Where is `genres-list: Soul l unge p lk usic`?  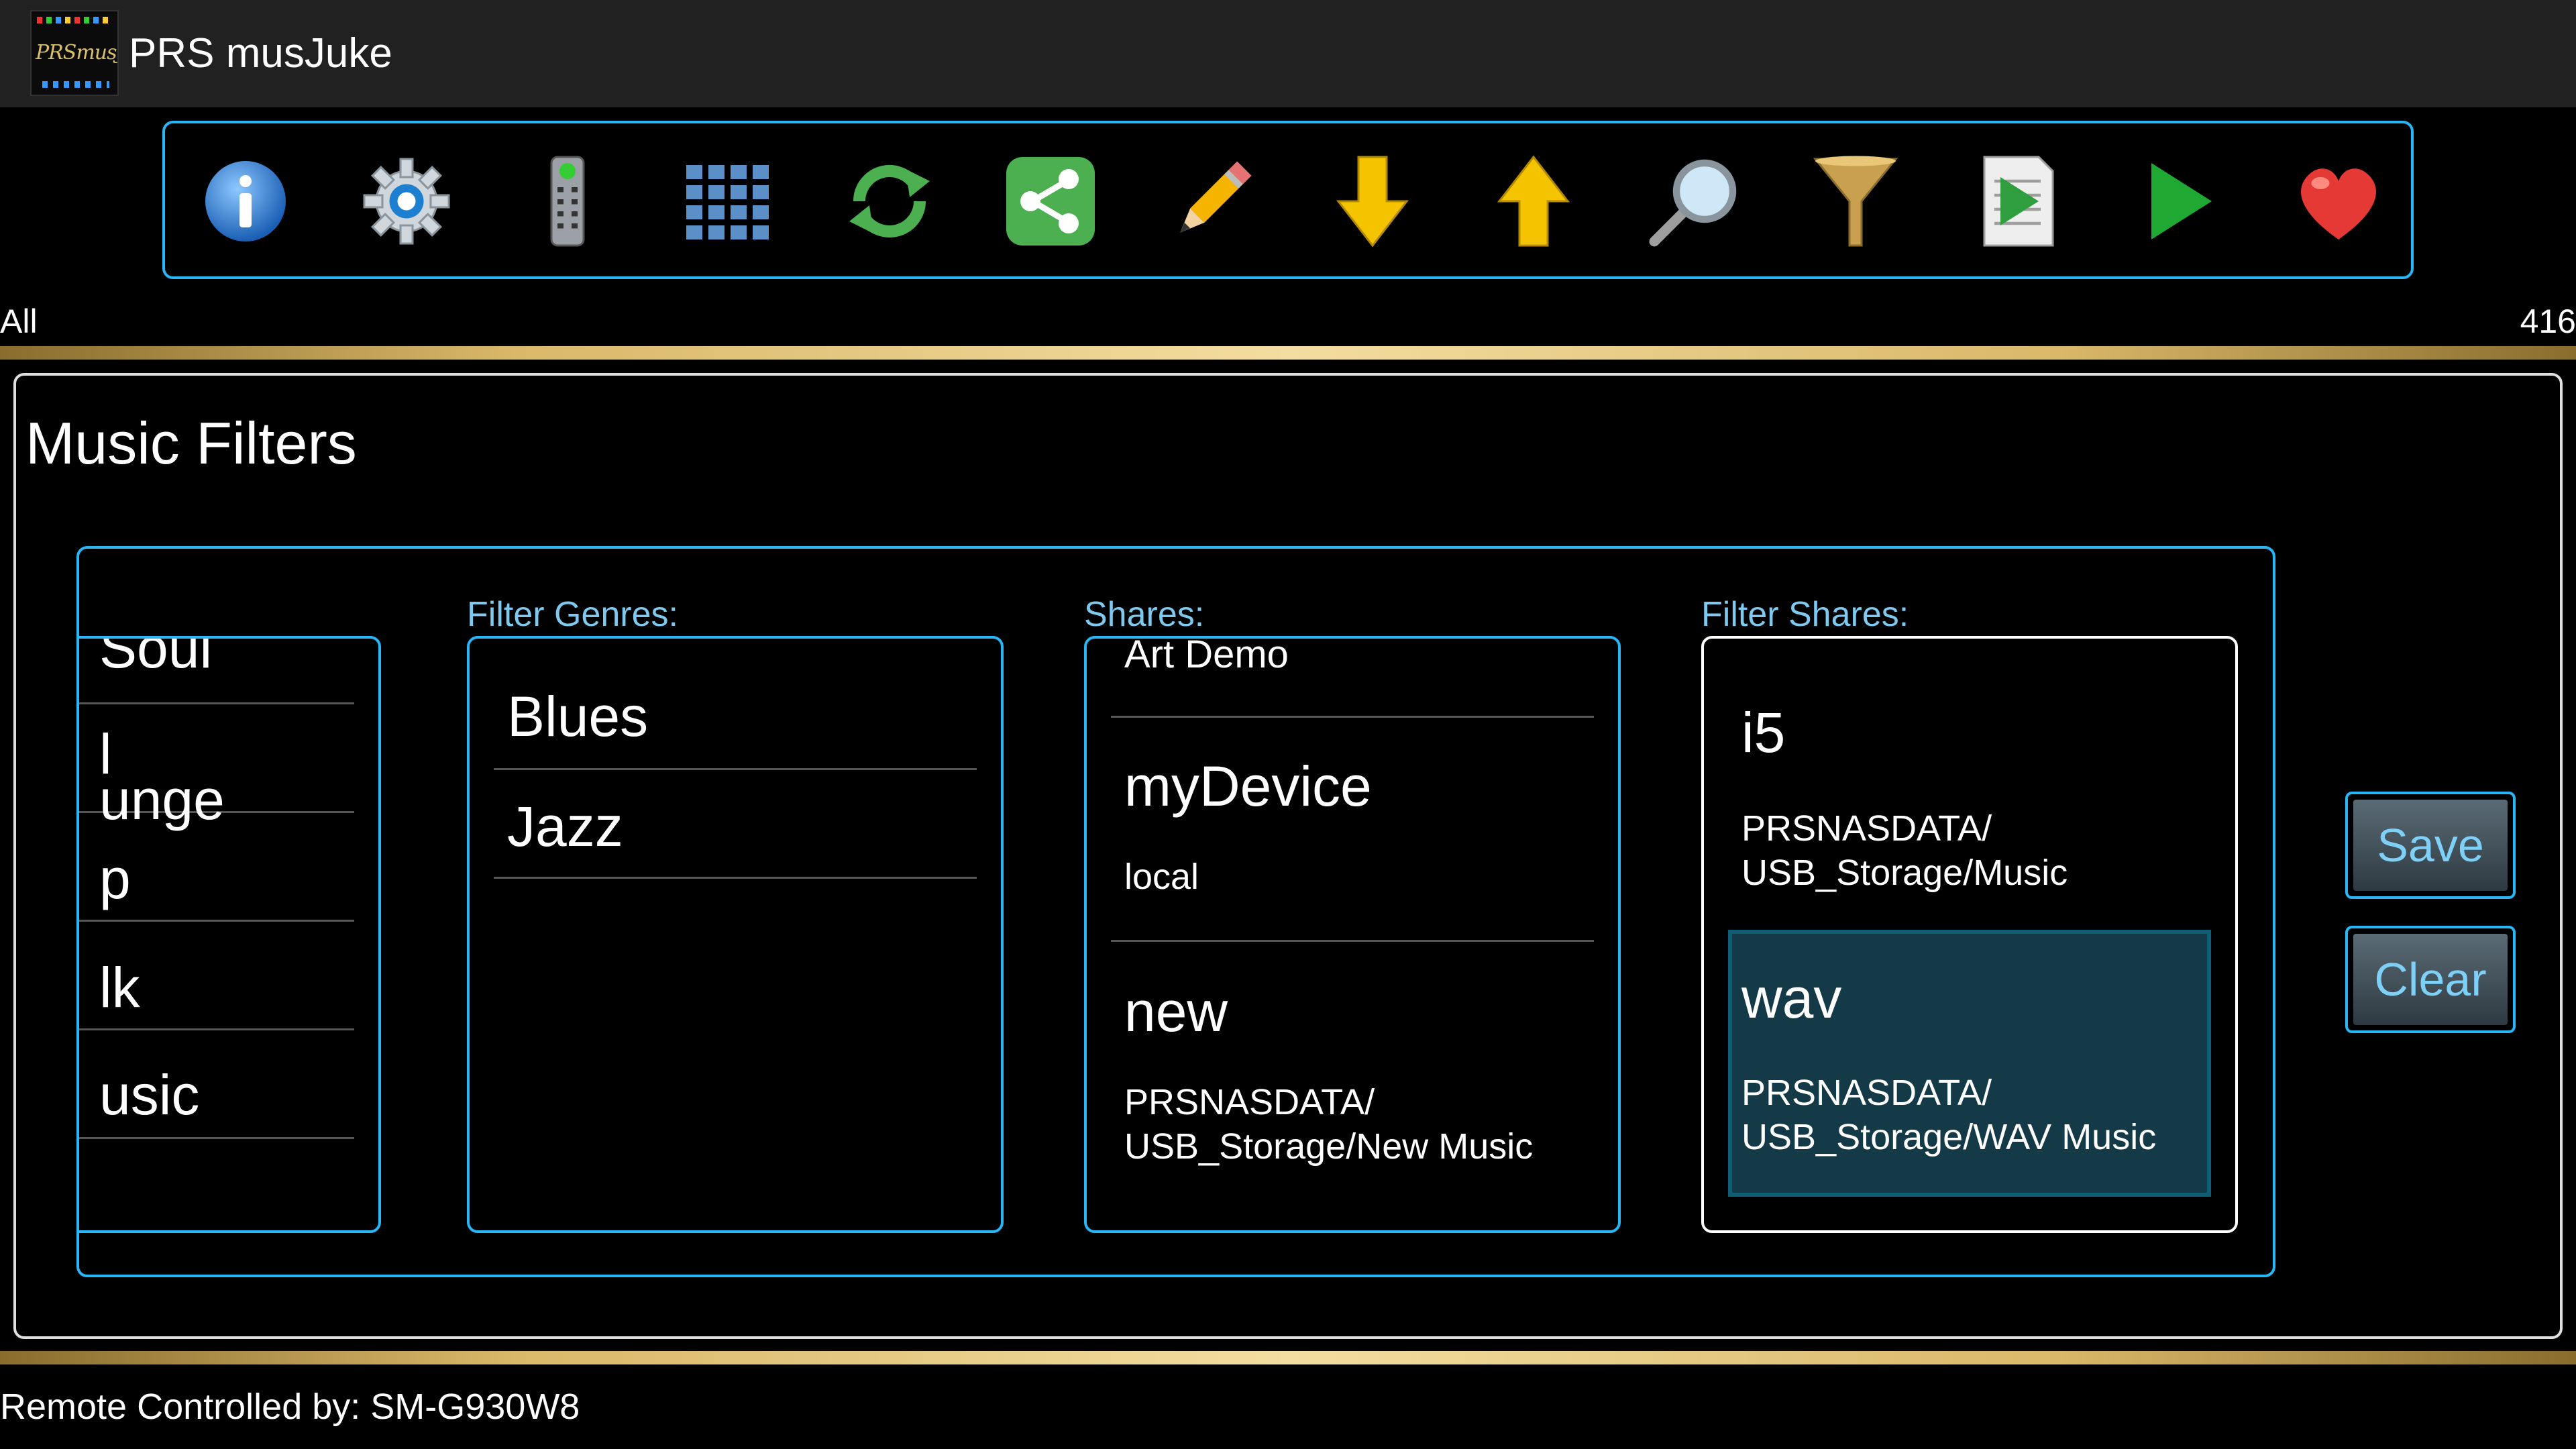
genres-list: Soul l unge p lk usic is located at coordinates (230, 934).